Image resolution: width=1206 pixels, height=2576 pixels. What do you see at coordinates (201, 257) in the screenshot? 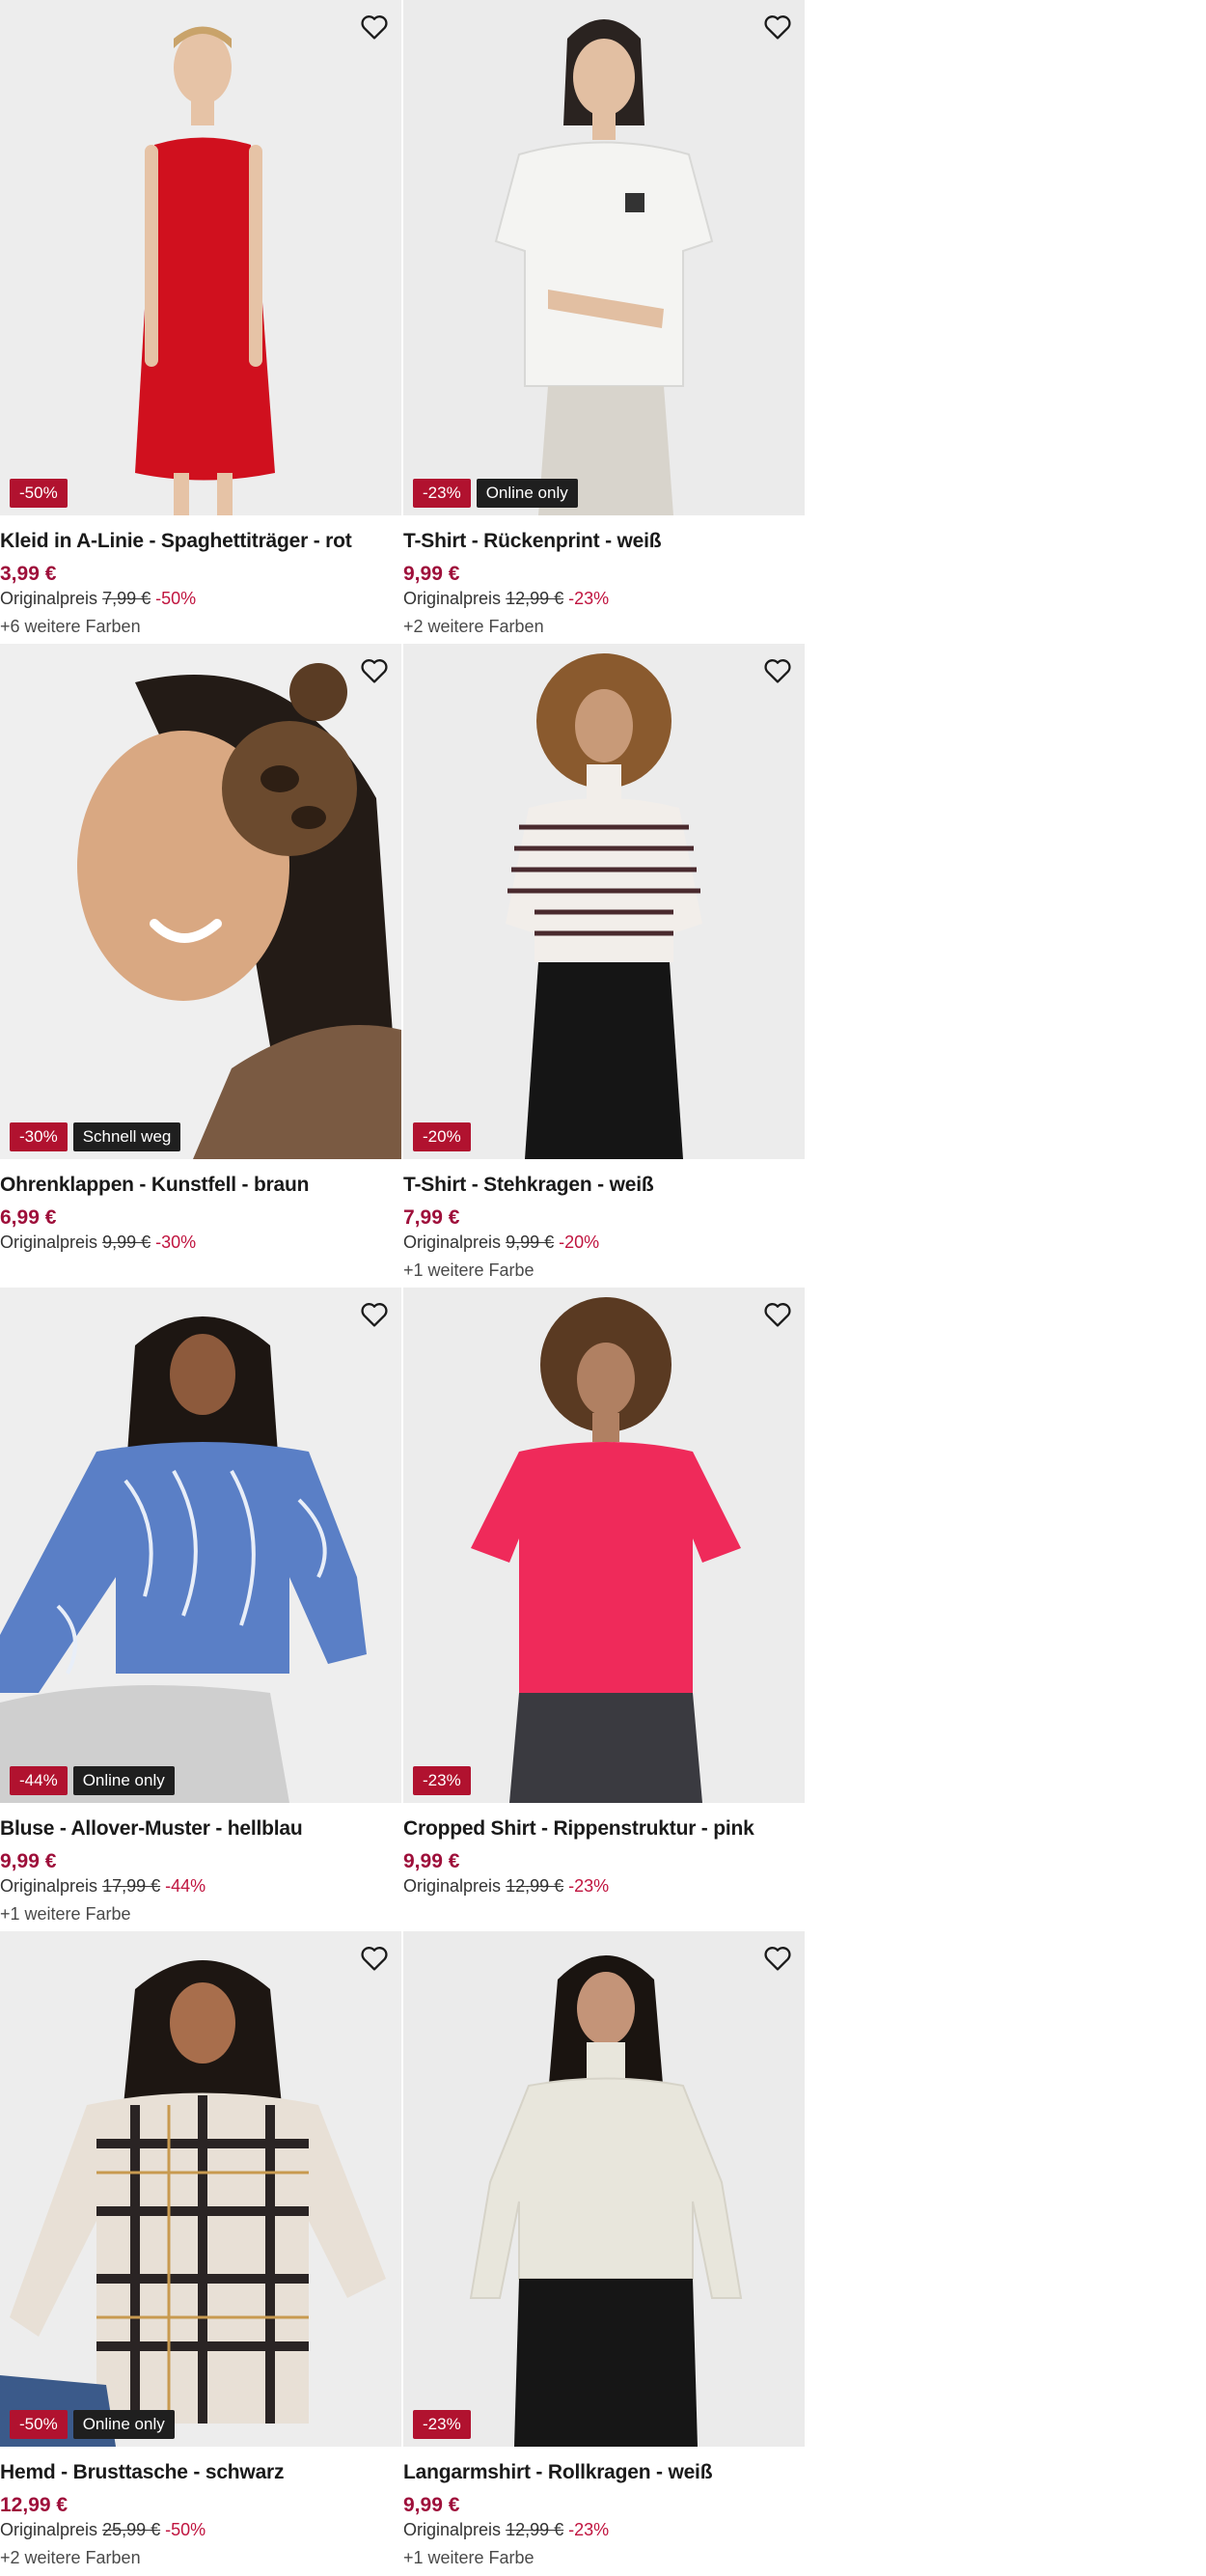
I see `product-image: -50%` at bounding box center [201, 257].